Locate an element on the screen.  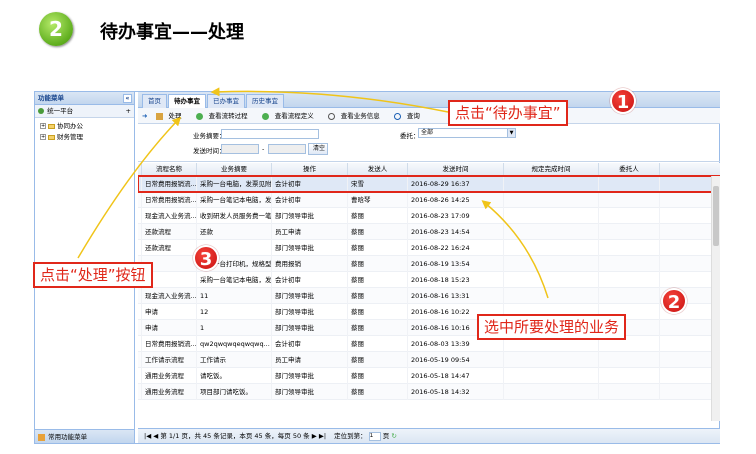
footer-label: 常用功能菜单 is located at coordinates (68, 437).